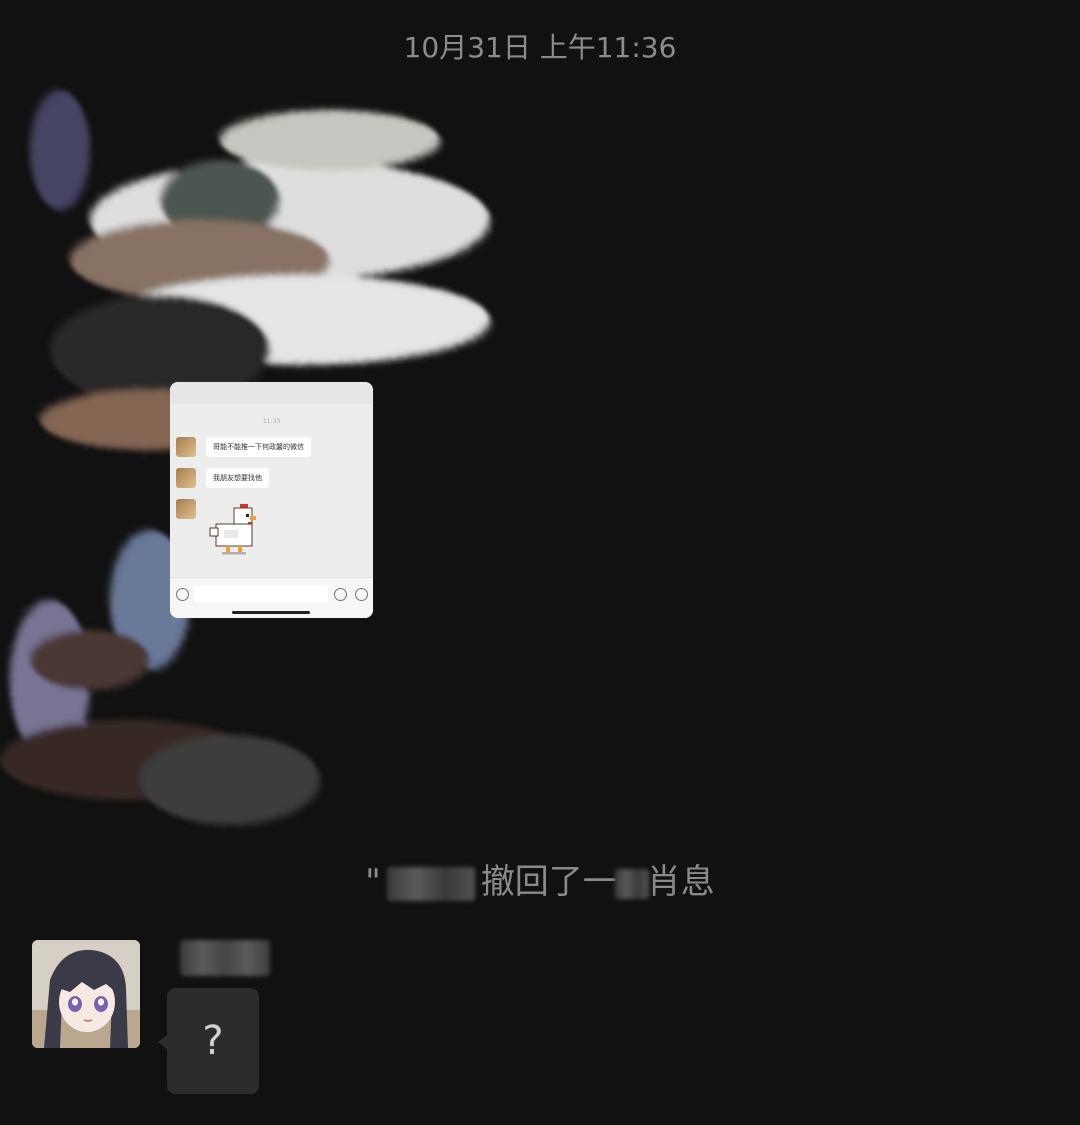 The image size is (1080, 1125). I want to click on screenshot-input-bar, so click(271, 597).